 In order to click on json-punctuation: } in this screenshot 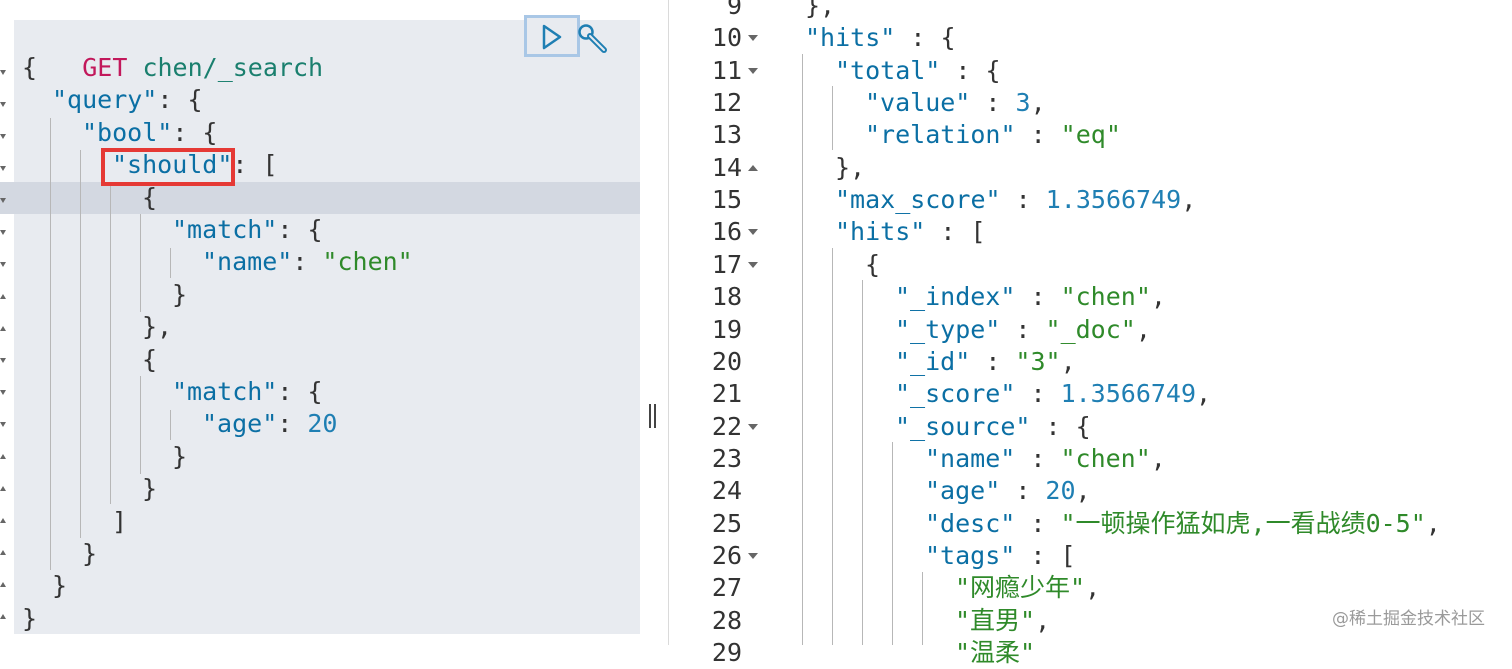, I will do `click(60, 586)`.